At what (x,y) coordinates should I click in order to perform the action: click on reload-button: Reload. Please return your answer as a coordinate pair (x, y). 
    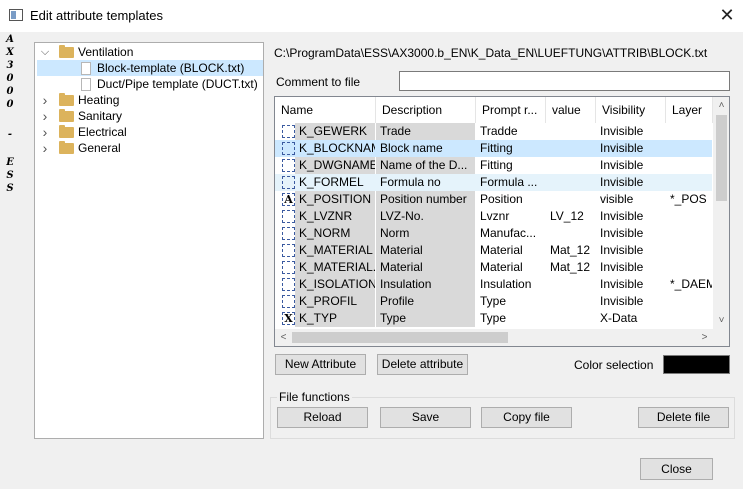
    Looking at the image, I should click on (322, 417).